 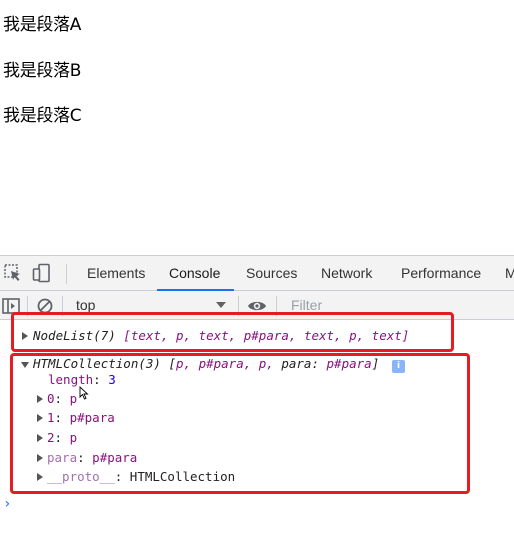 I want to click on device-toolbar-icon, so click(x=42, y=273).